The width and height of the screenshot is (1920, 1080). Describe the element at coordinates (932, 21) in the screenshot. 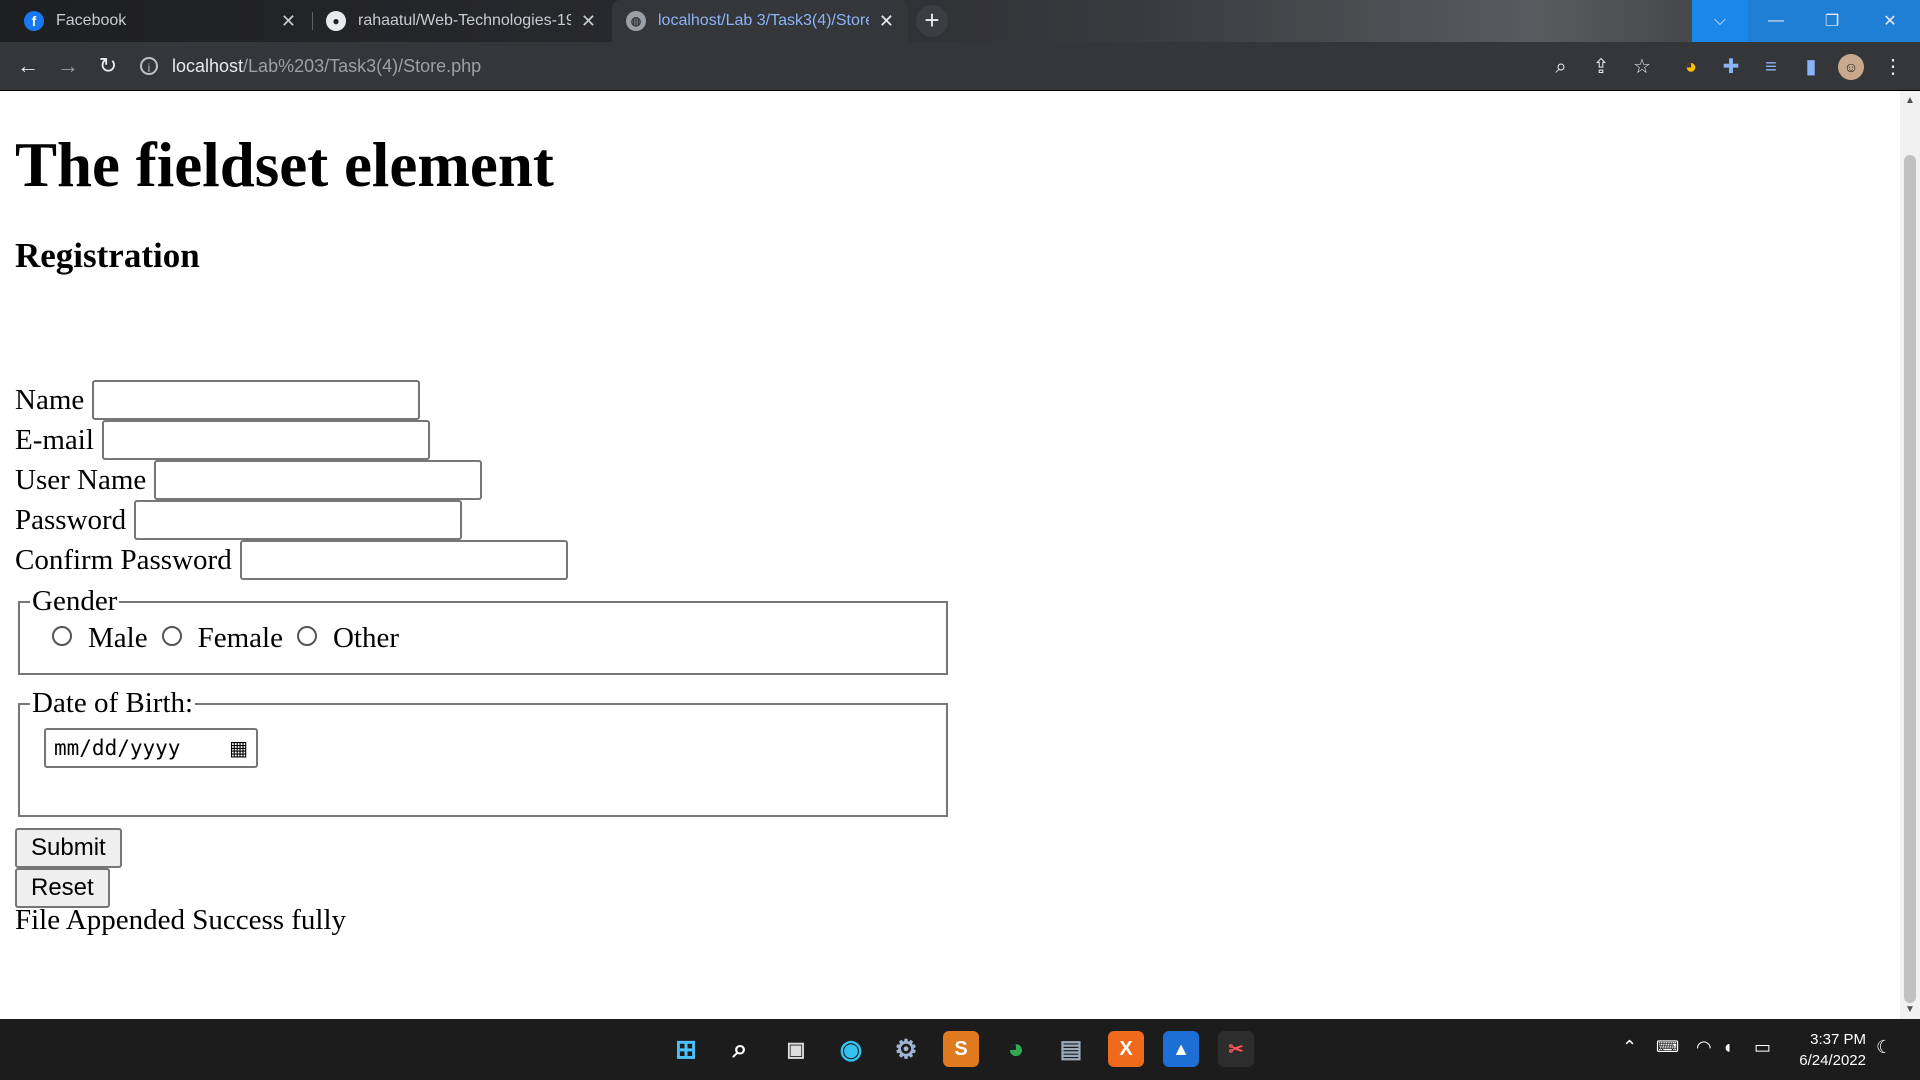

I see `new-tab-button: +` at that location.